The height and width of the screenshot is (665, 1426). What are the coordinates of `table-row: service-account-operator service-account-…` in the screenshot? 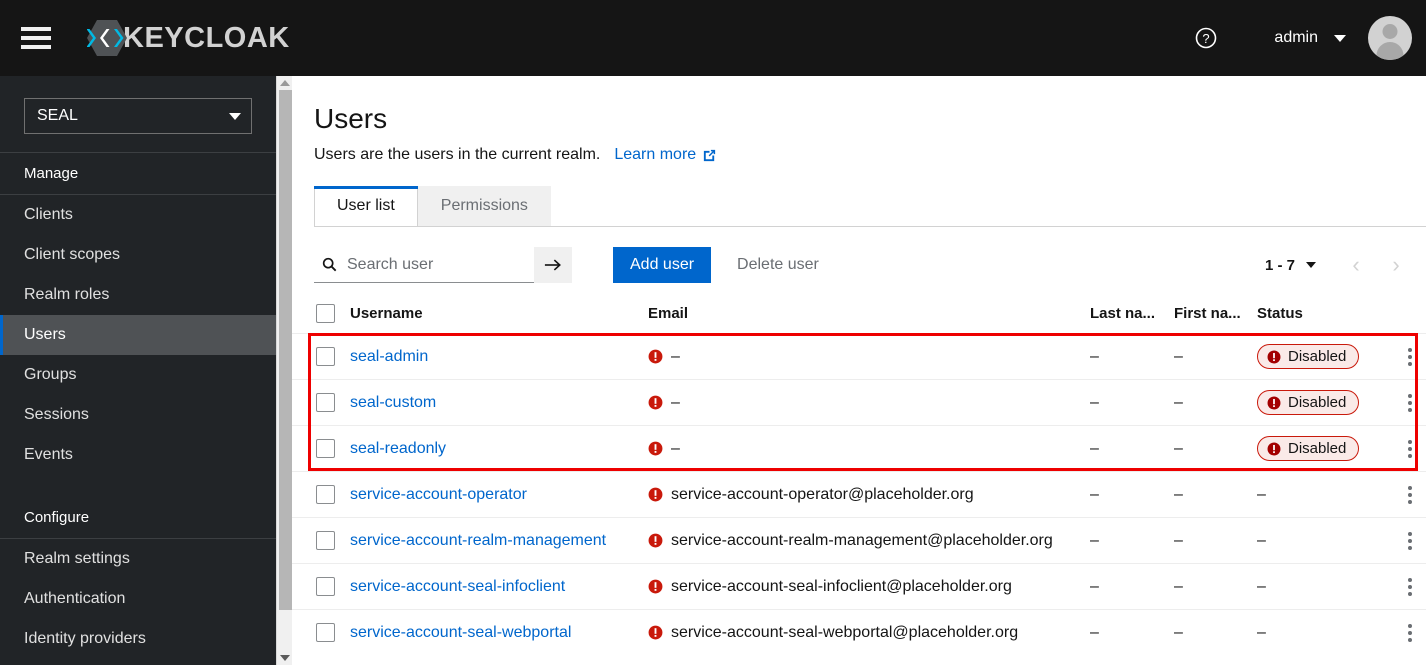 It's located at (859, 494).